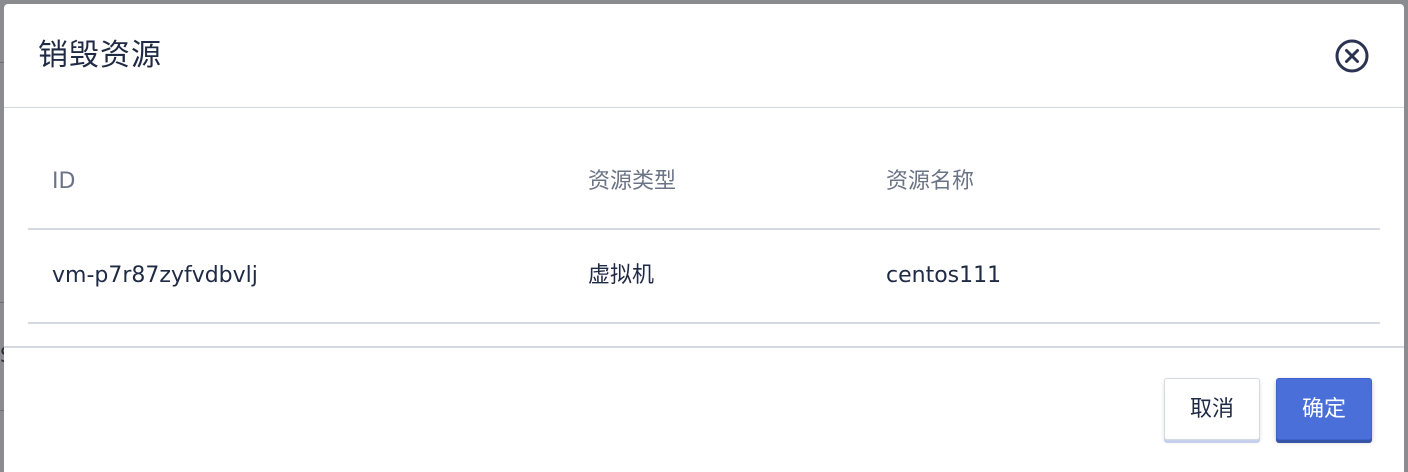  Describe the element at coordinates (930, 181) in the screenshot. I see `column-header-resource-name: 资源名称` at that location.